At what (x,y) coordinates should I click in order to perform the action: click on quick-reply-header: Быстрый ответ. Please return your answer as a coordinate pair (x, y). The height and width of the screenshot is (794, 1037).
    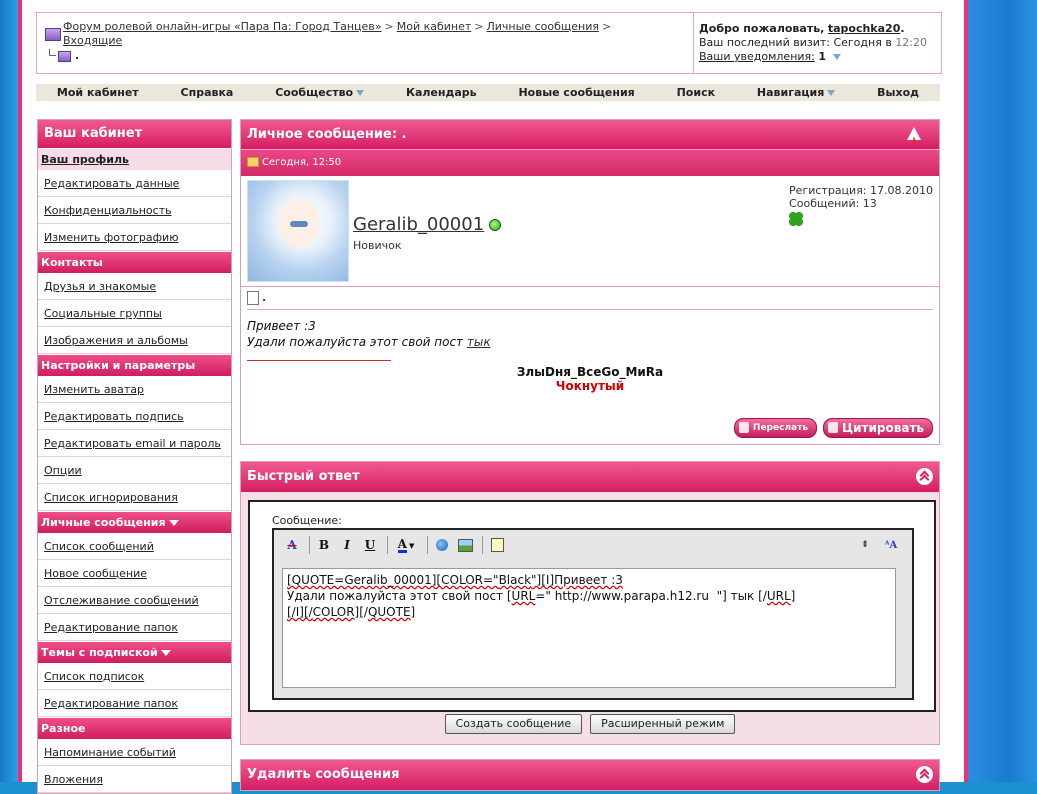
    Looking at the image, I should click on (590, 477).